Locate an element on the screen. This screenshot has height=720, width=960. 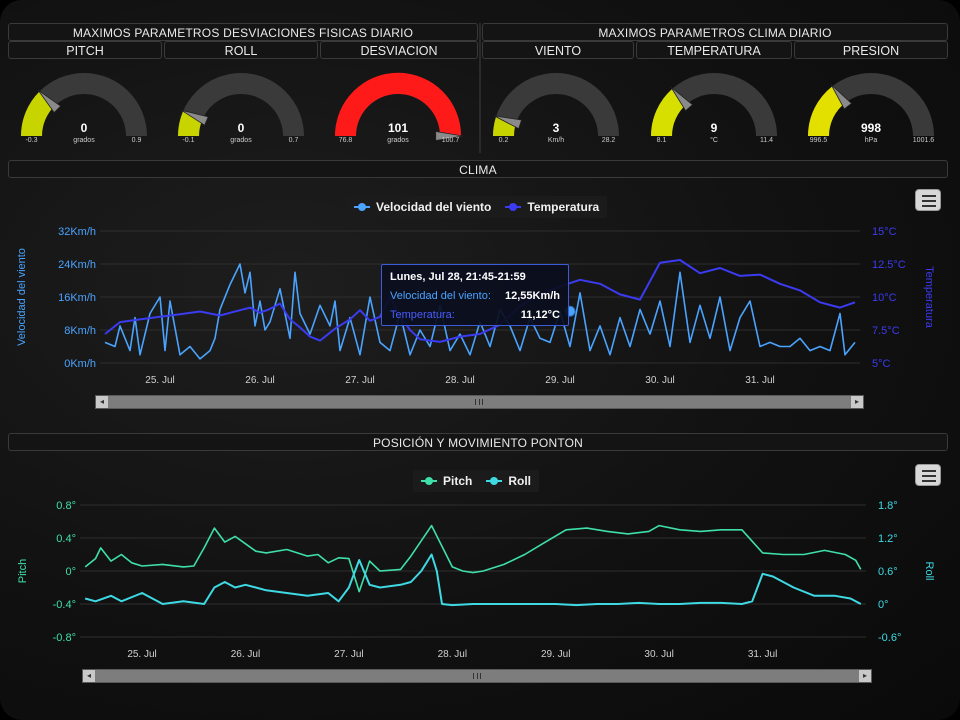
series-line-roll is located at coordinates (473, 580).